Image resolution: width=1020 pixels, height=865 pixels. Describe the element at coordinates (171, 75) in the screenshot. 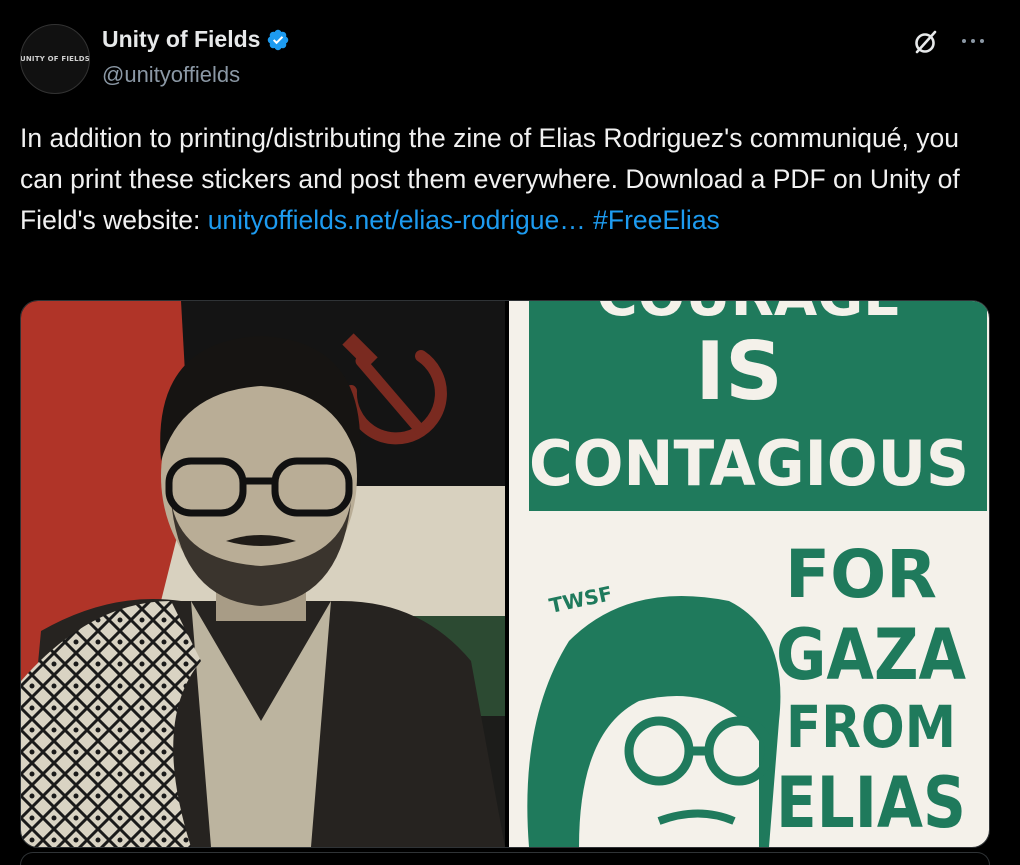

I see `author-handle: @unityoffields` at that location.